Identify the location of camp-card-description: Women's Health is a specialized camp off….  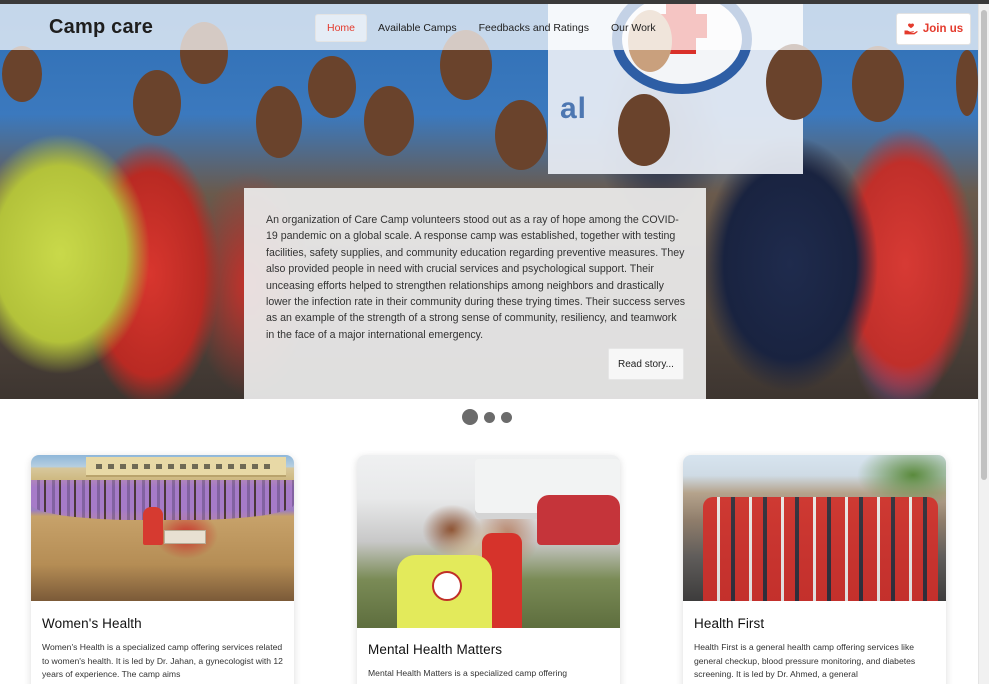
(162, 661).